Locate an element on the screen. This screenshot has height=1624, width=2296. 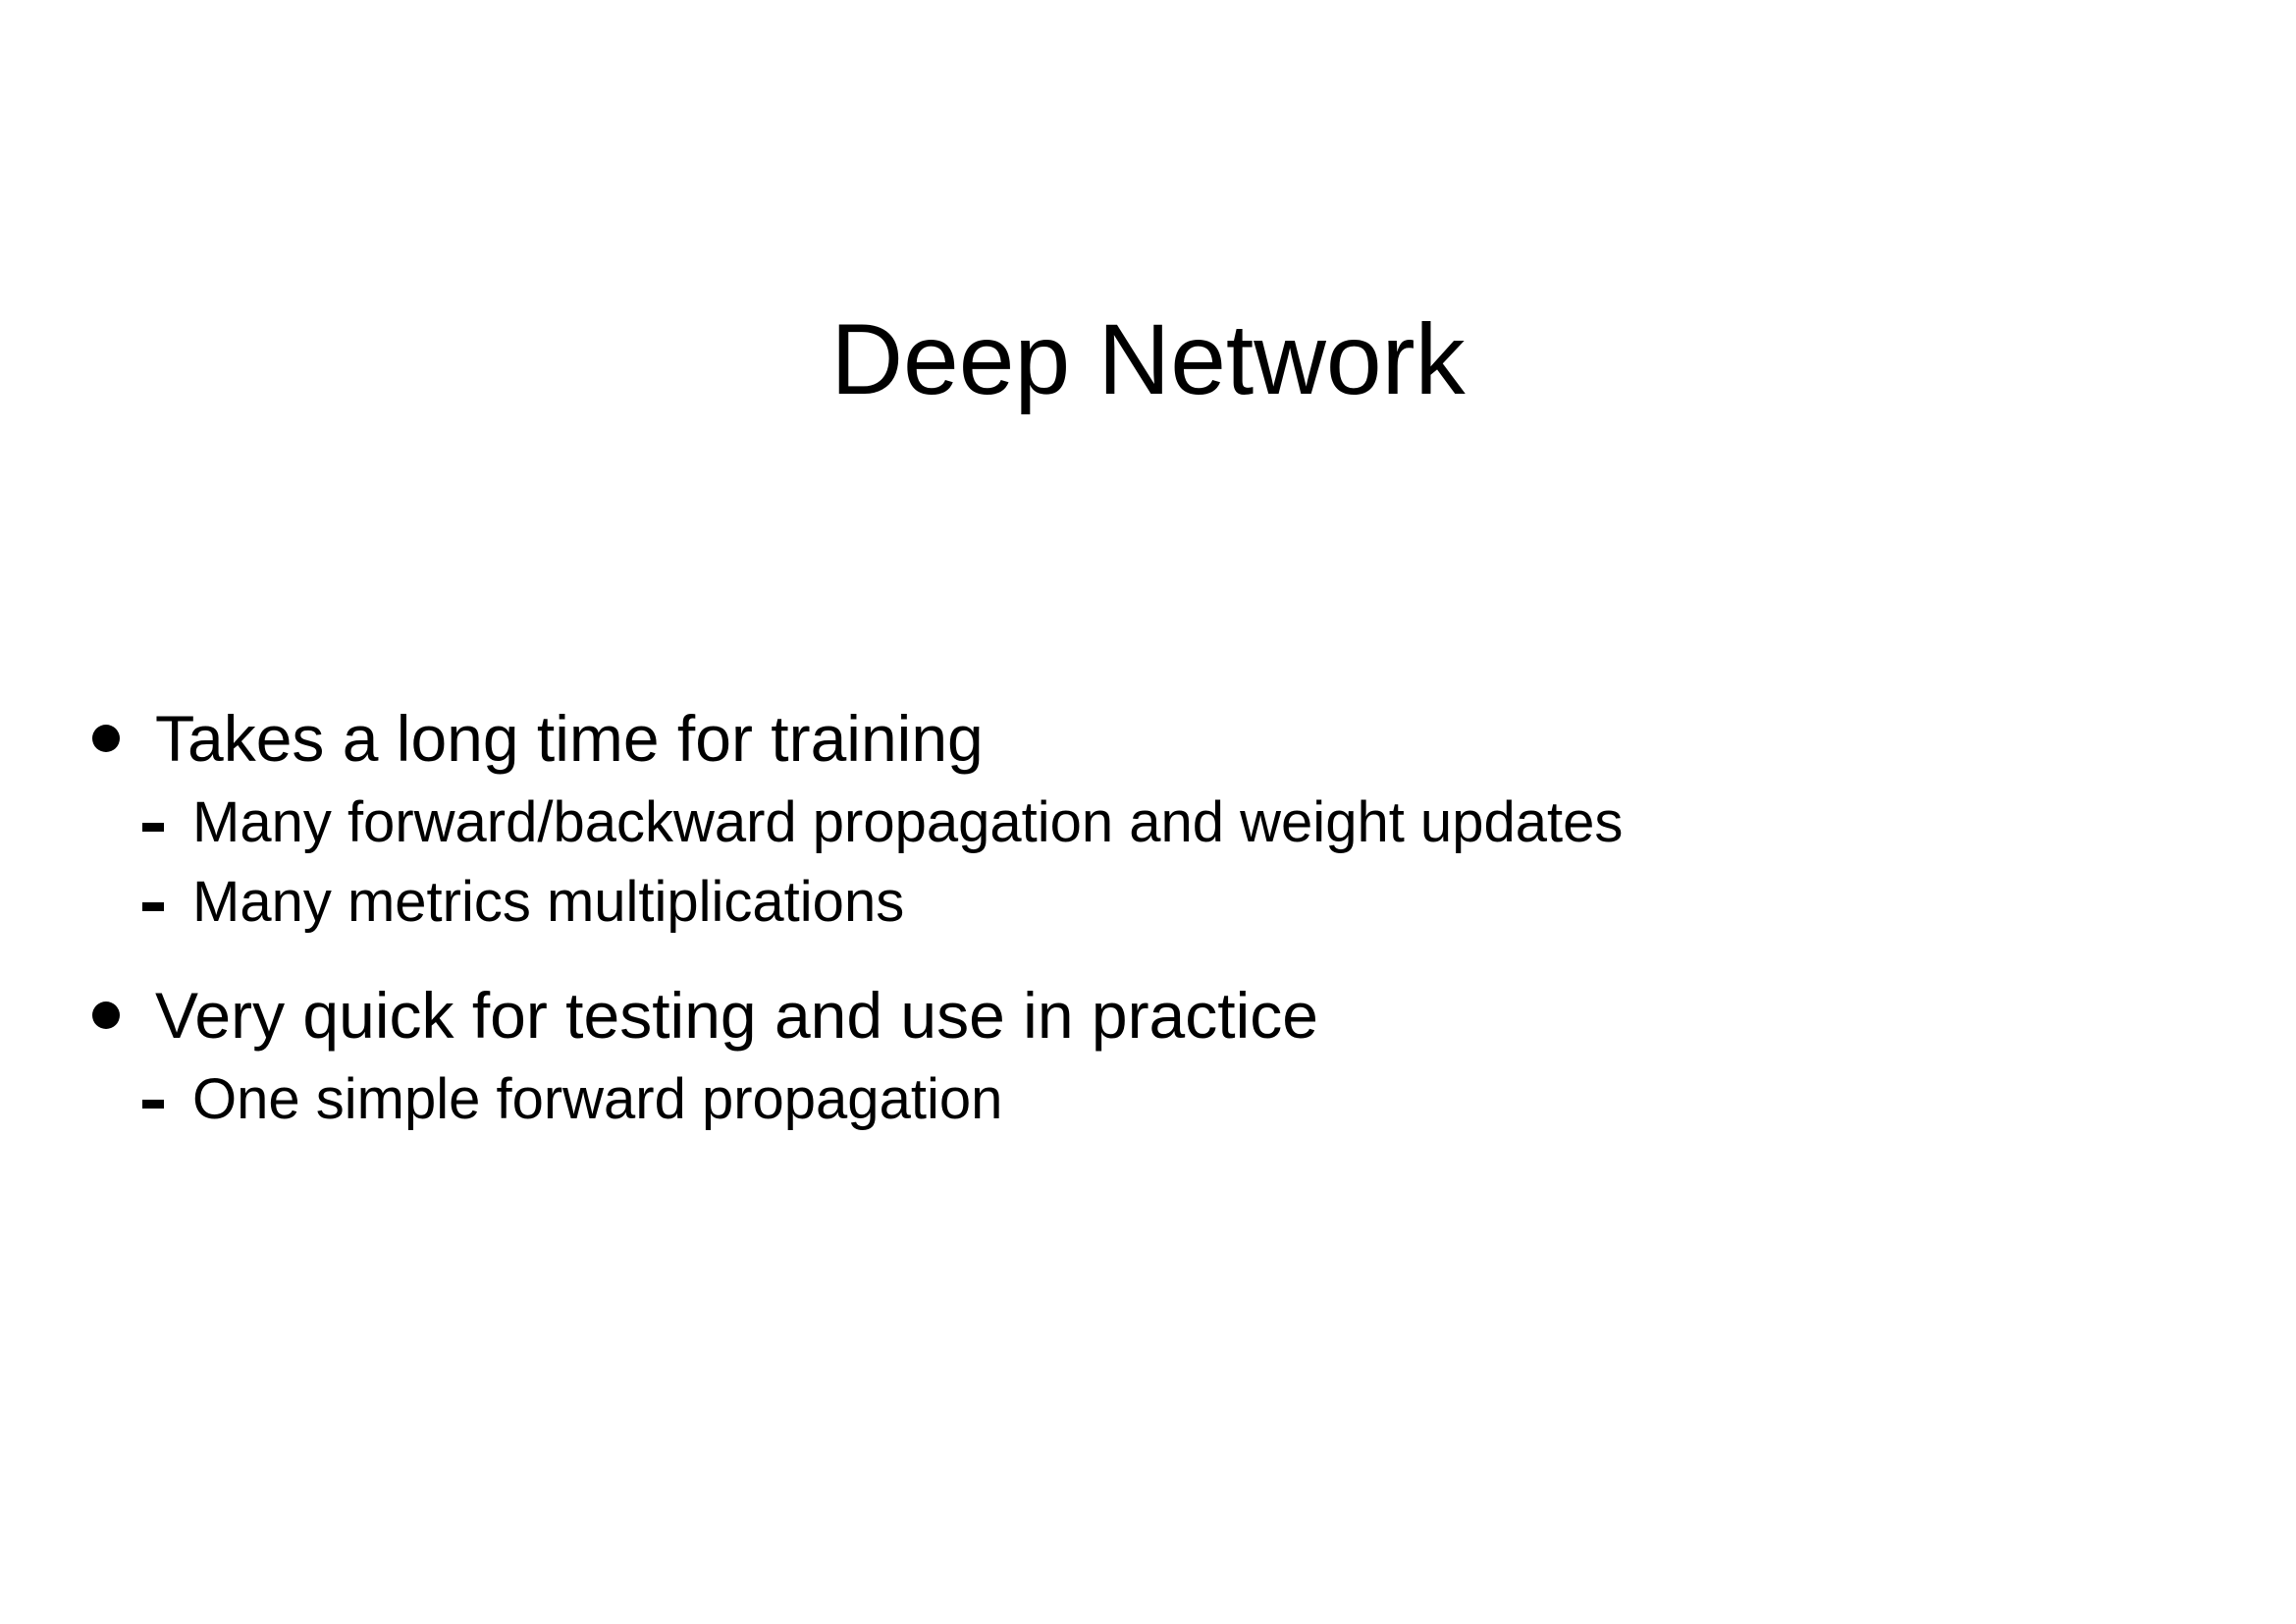
sub-bullet-text: Many metrics multiplications is located at coordinates (548, 902).